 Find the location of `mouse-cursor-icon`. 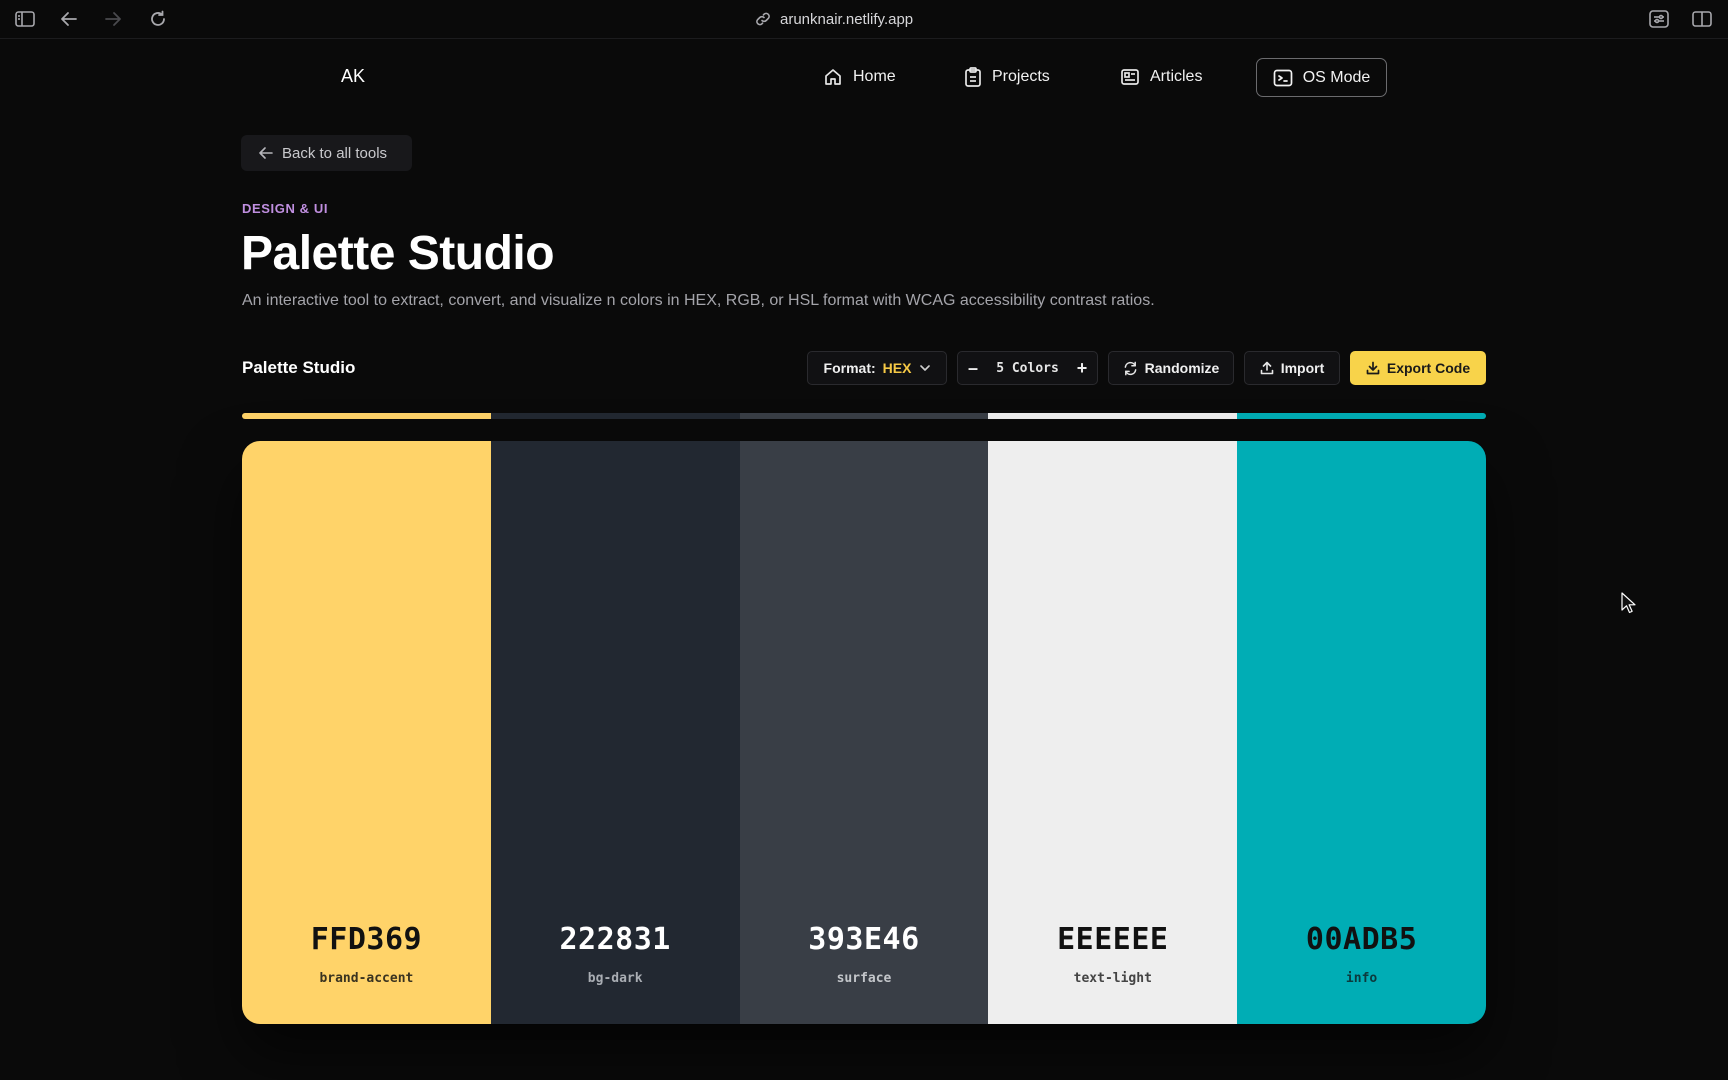

mouse-cursor-icon is located at coordinates (1629, 605).